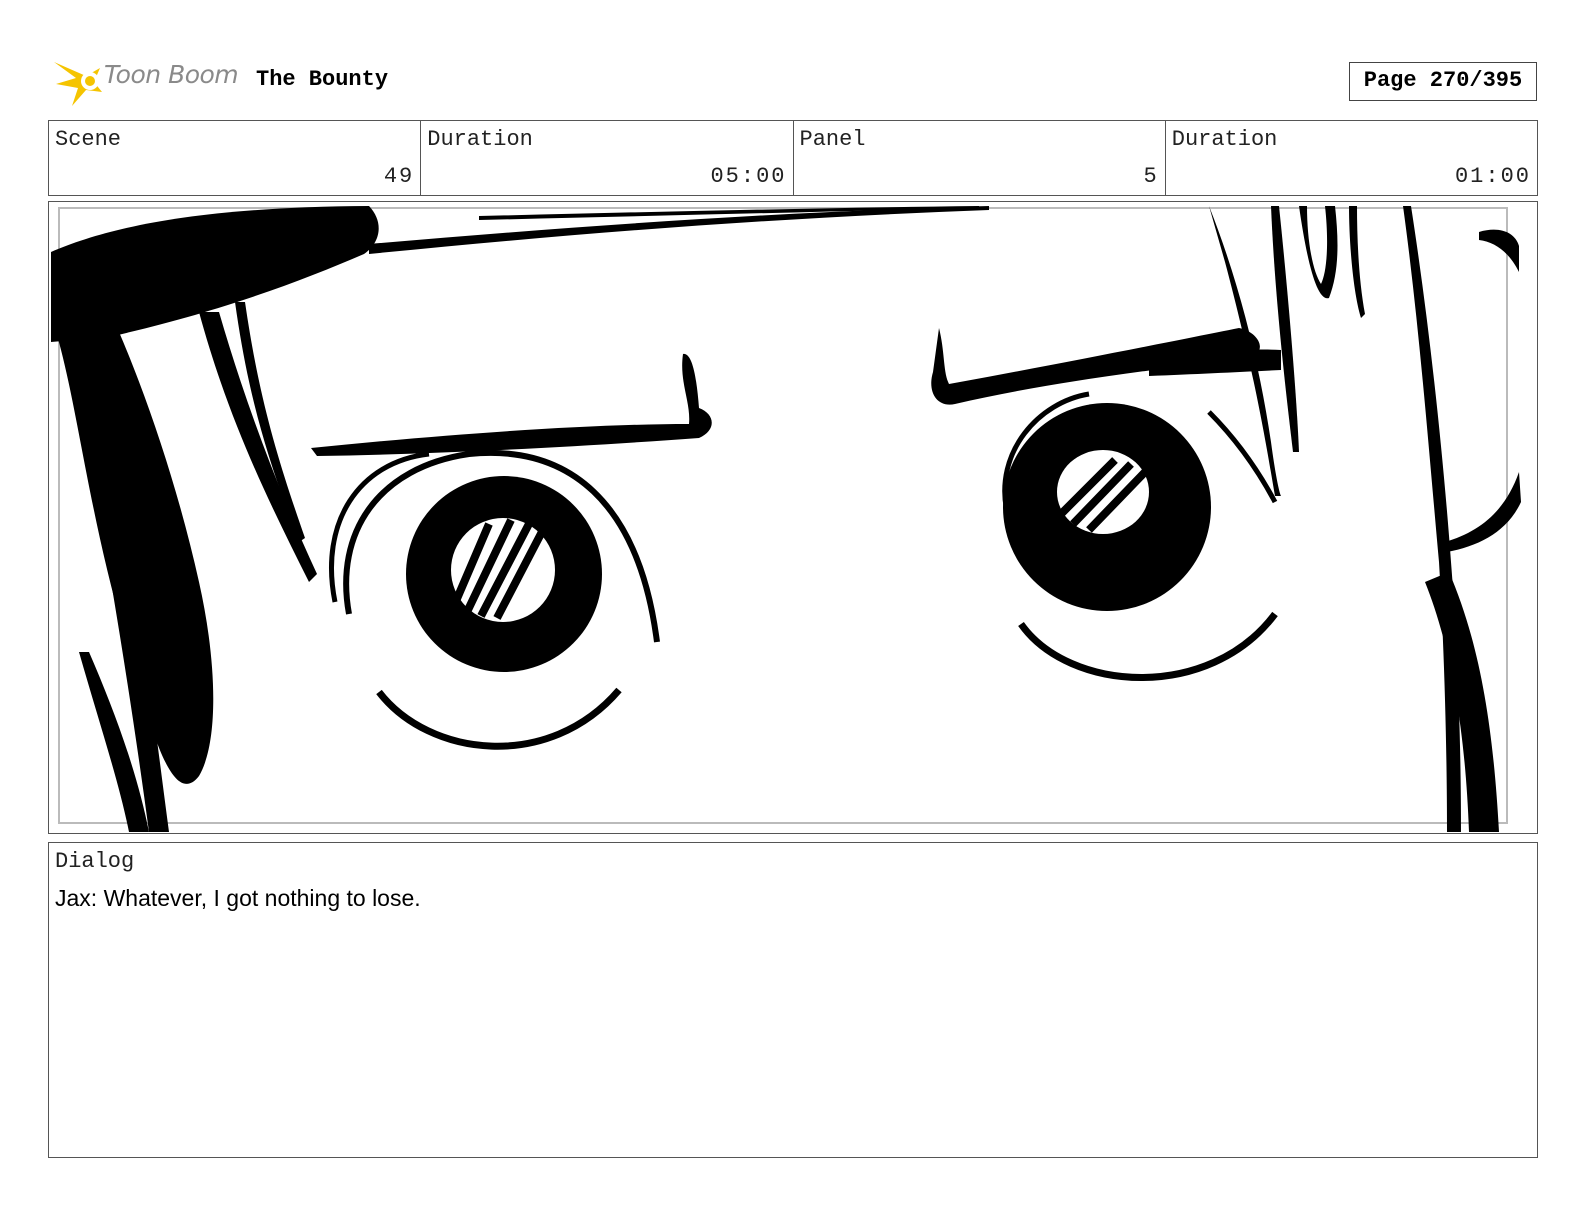  Describe the element at coordinates (171, 74) in the screenshot. I see `logo-text: Toon Boom` at that location.